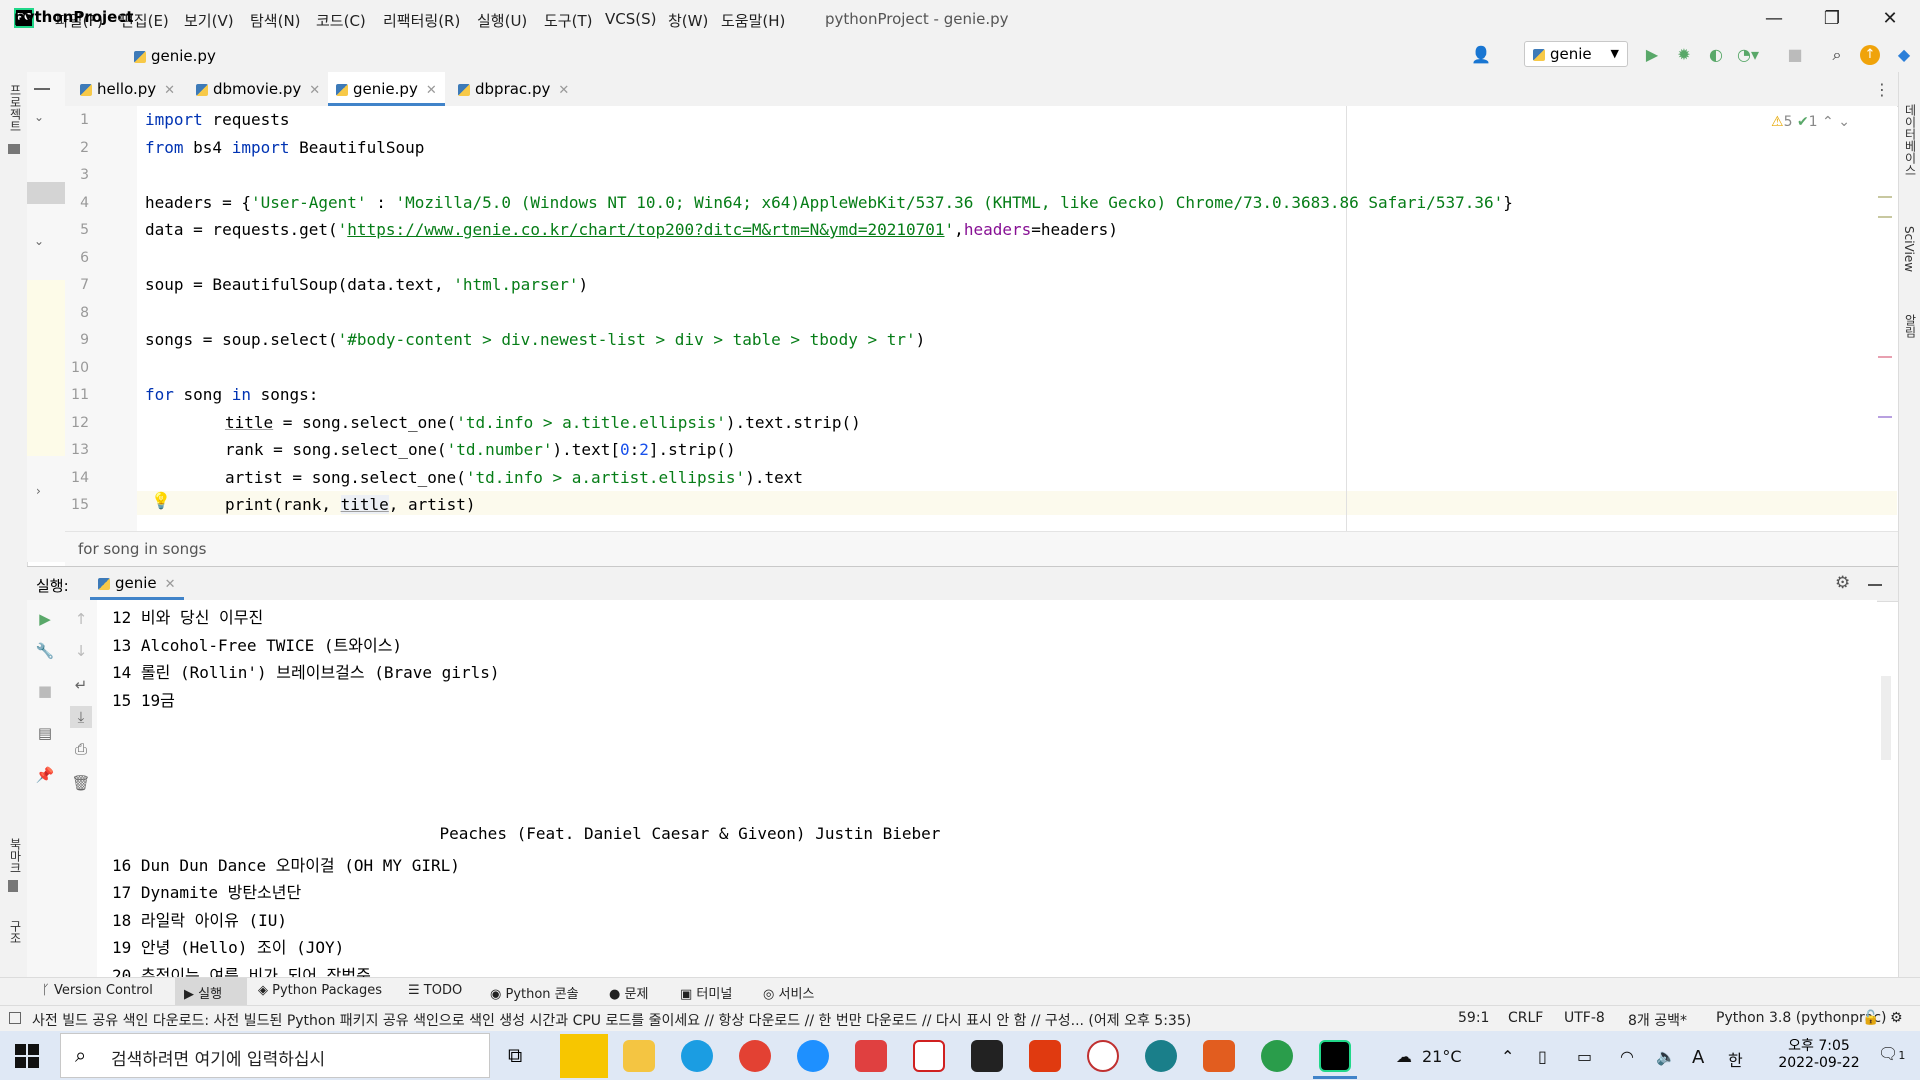 The width and height of the screenshot is (1920, 1080). What do you see at coordinates (1716, 55) in the screenshot?
I see `coverage-icon: ◐` at bounding box center [1716, 55].